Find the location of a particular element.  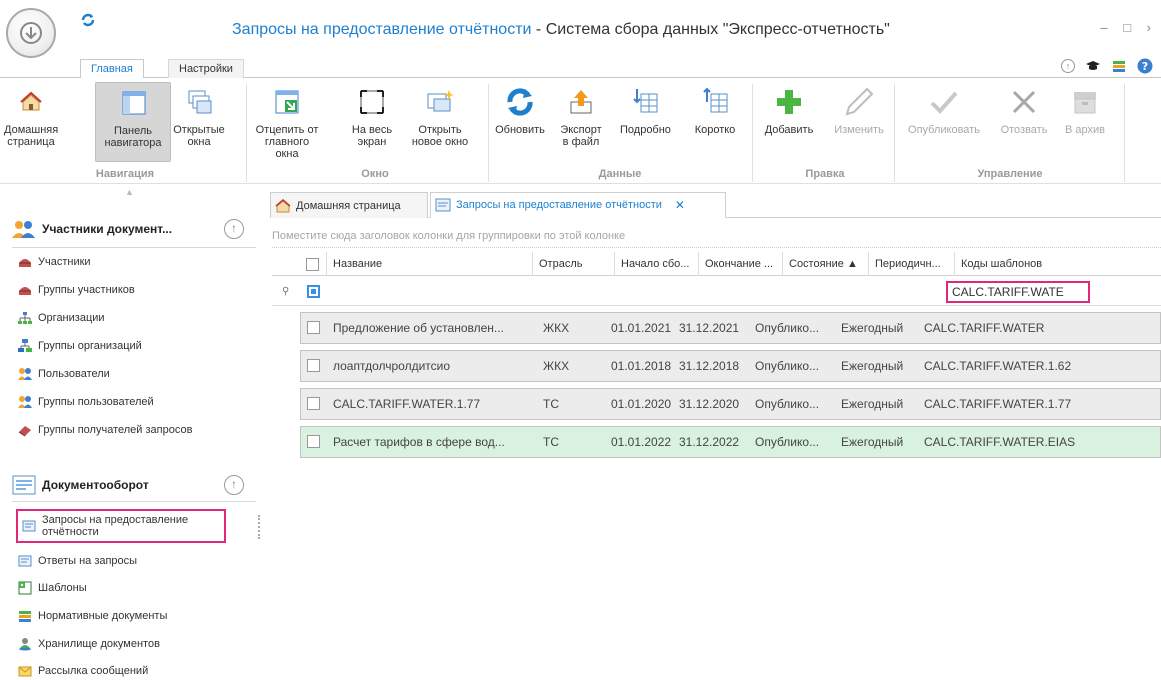

tab-home-page: Домашняя страница is located at coordinates (349, 205).